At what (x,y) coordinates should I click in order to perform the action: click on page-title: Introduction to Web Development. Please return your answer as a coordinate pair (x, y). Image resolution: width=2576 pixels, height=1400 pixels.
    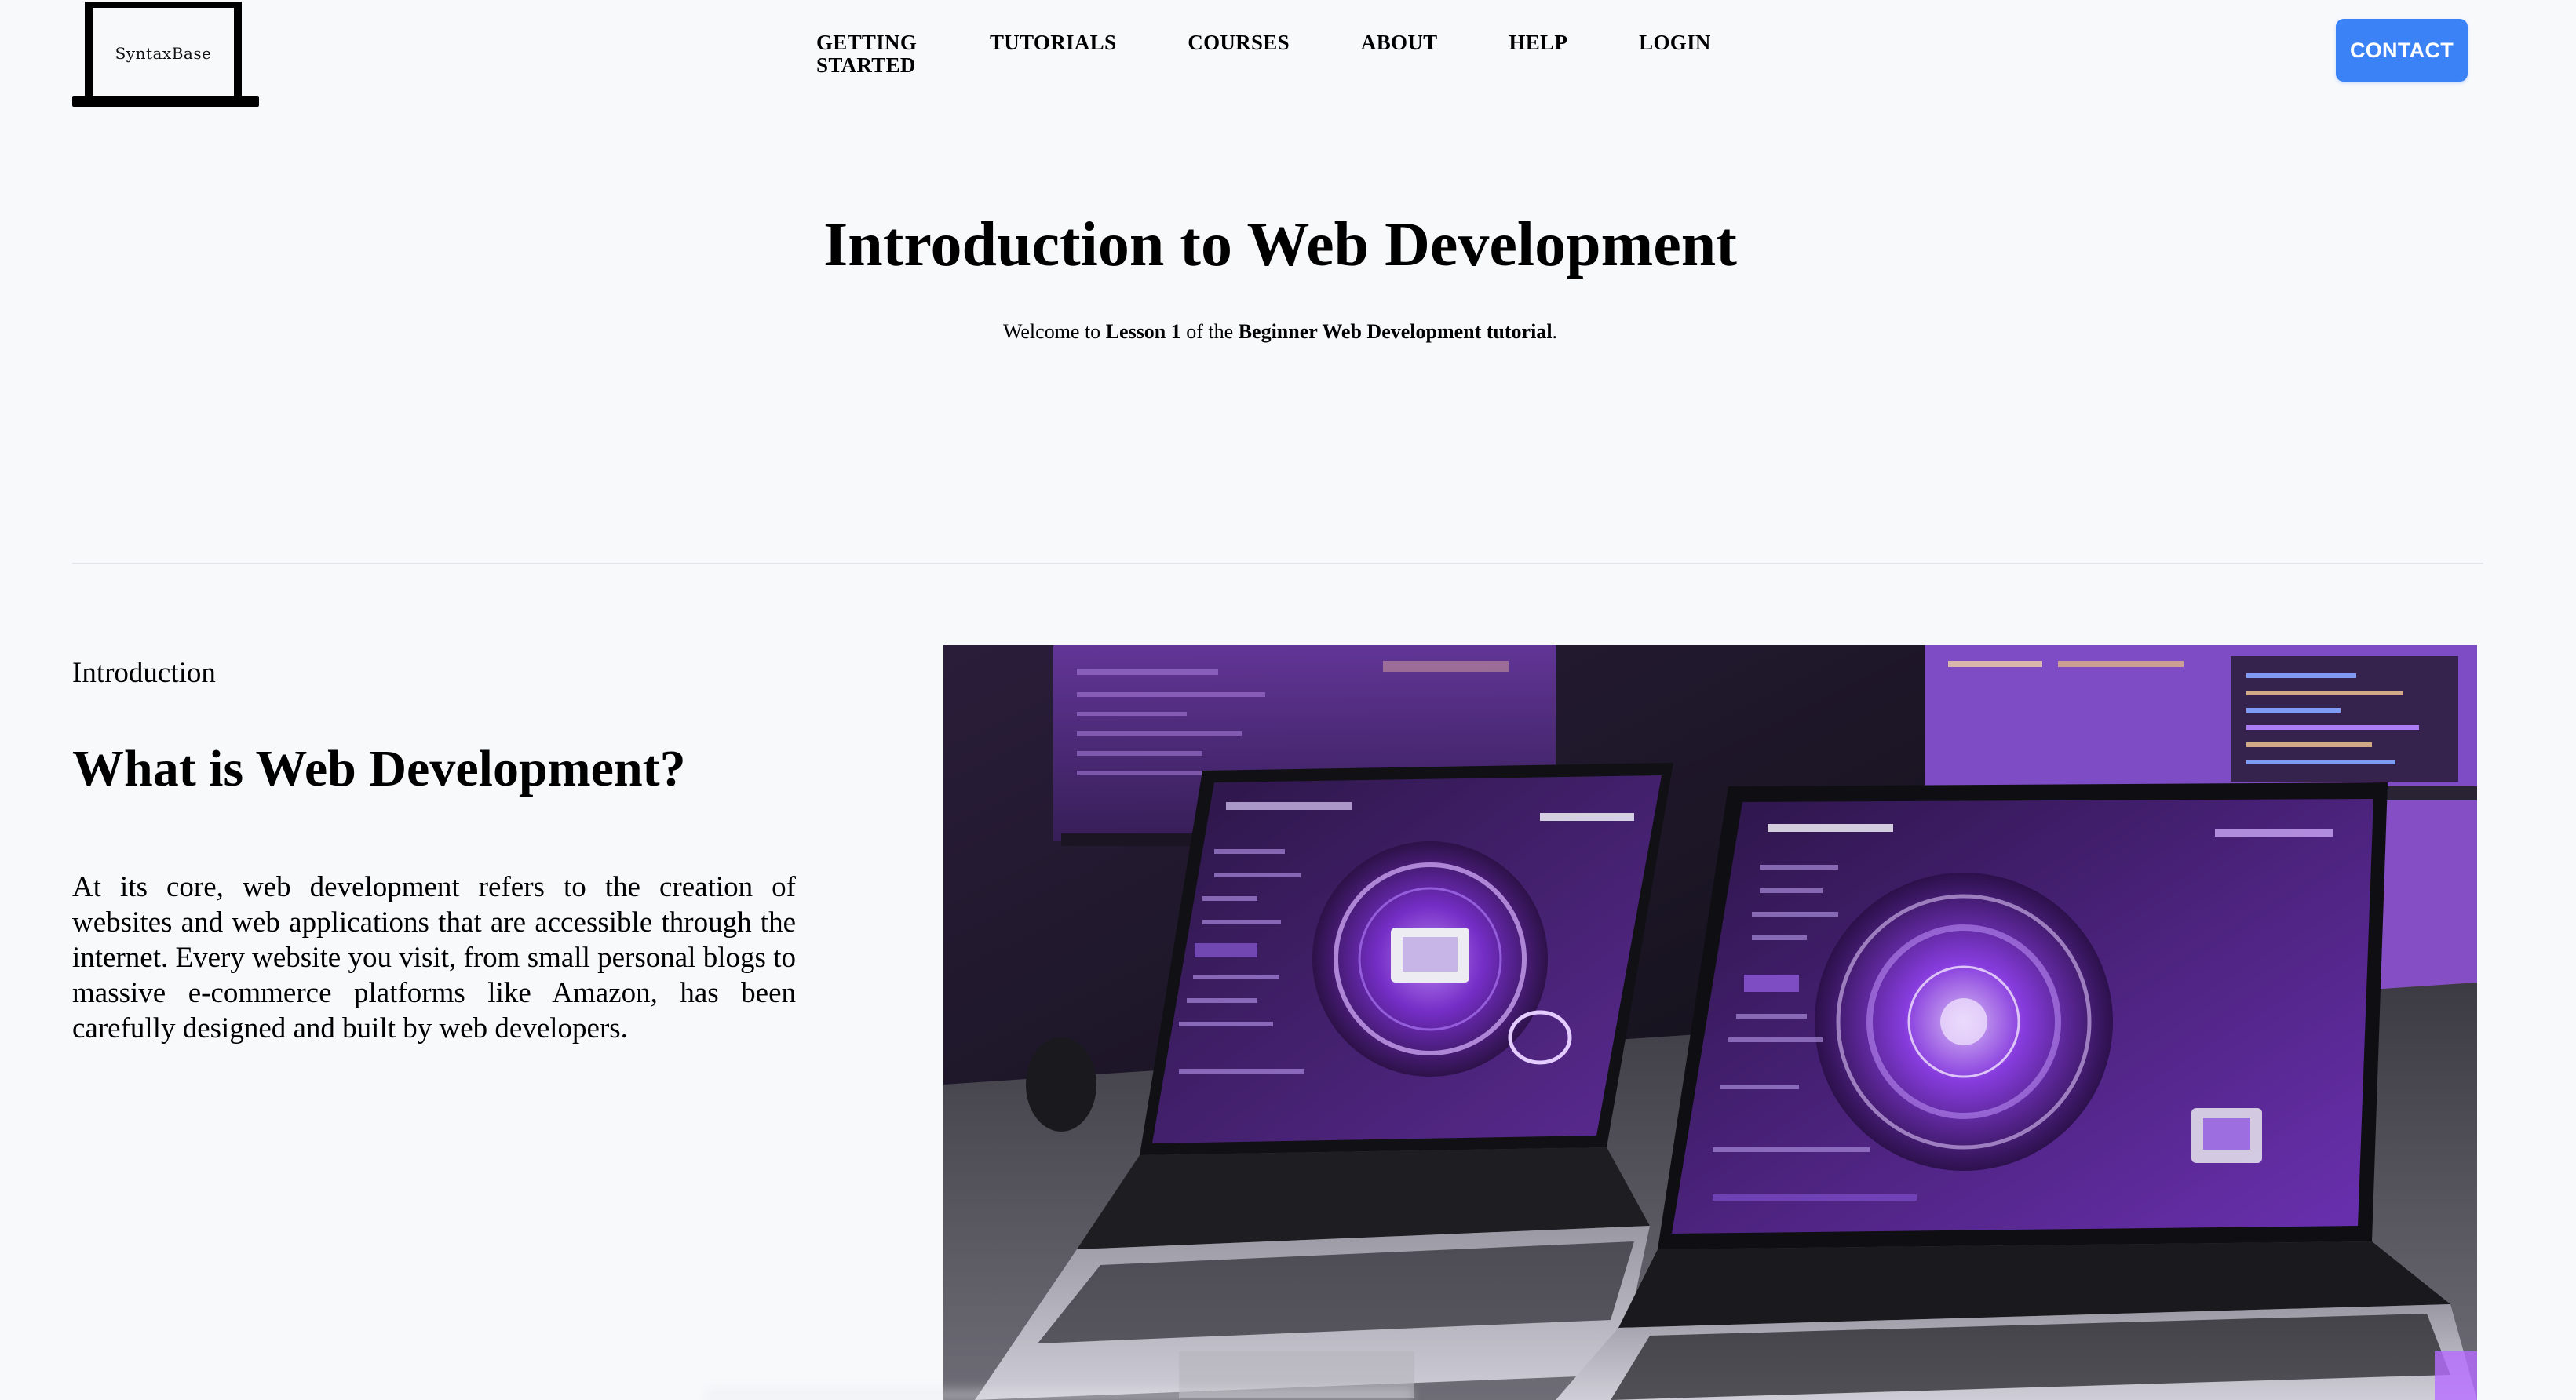
    Looking at the image, I should click on (1280, 244).